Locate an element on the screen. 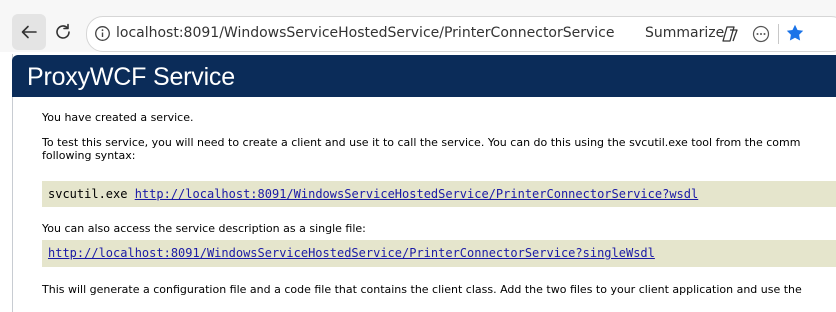 The image size is (836, 312). info-icon is located at coordinates (102, 33).